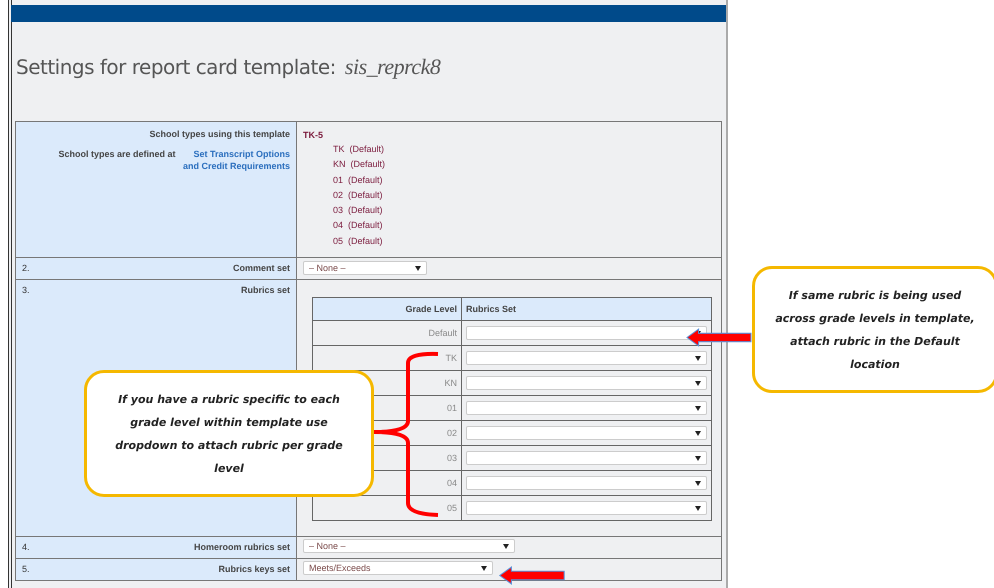 The width and height of the screenshot is (994, 588). Describe the element at coordinates (219, 134) in the screenshot. I see `field-label: School types using this template` at that location.